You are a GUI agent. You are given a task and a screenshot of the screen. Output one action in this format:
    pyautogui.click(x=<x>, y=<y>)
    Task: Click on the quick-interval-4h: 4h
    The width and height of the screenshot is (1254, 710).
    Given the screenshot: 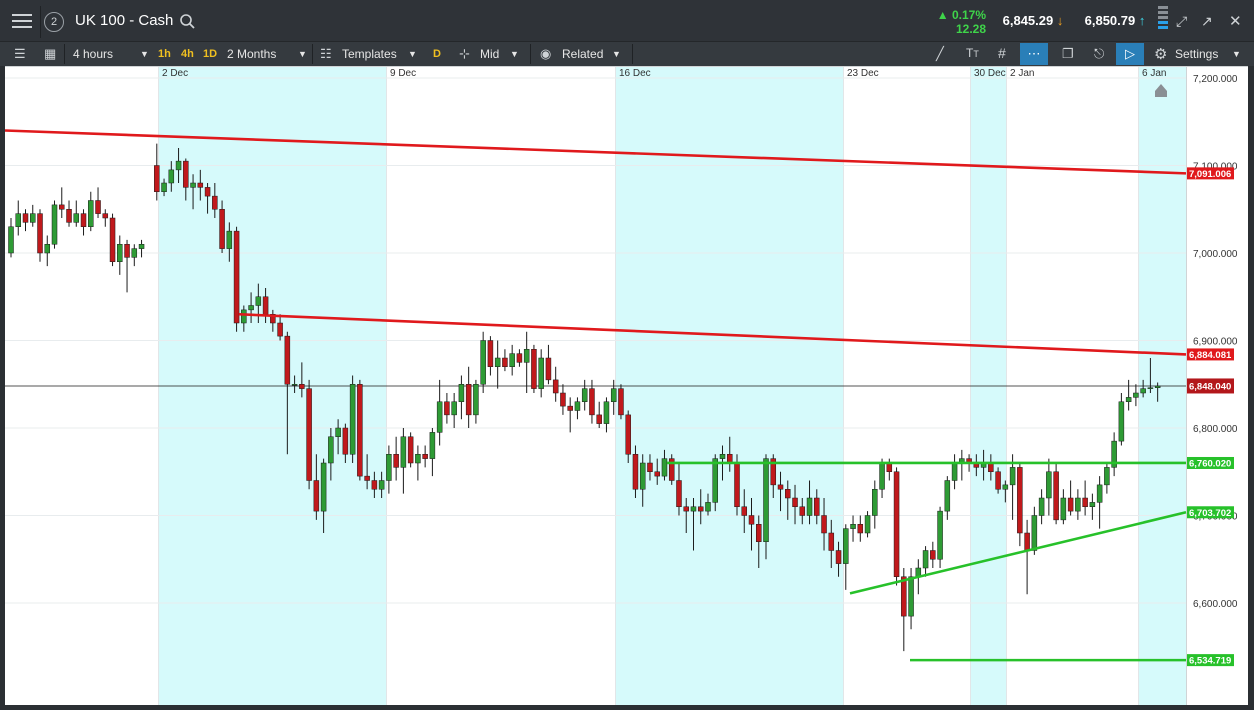 What is the action you would take?
    pyautogui.click(x=187, y=54)
    